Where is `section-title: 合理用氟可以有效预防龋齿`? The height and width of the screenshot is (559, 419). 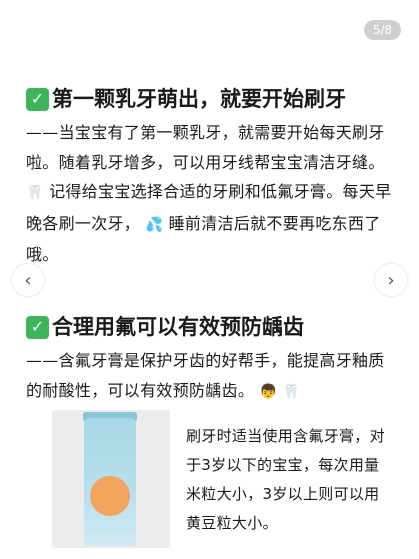
section-title: 合理用氟可以有效预防龋齿 is located at coordinates (178, 327).